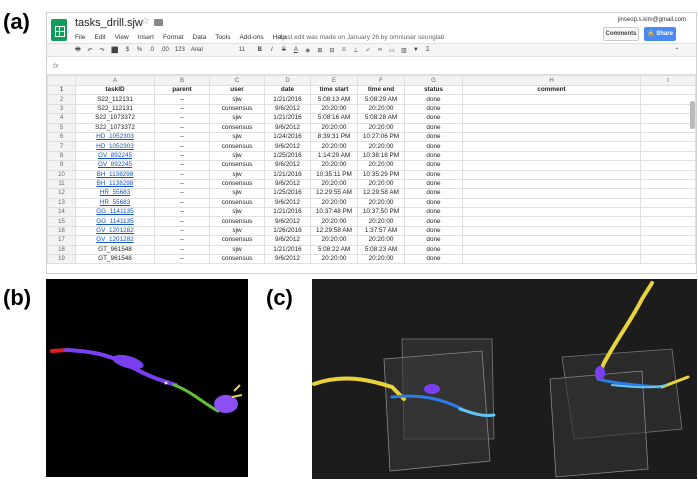 The width and height of the screenshot is (698, 480). I want to click on menu-addons: Add-ons, so click(251, 37).